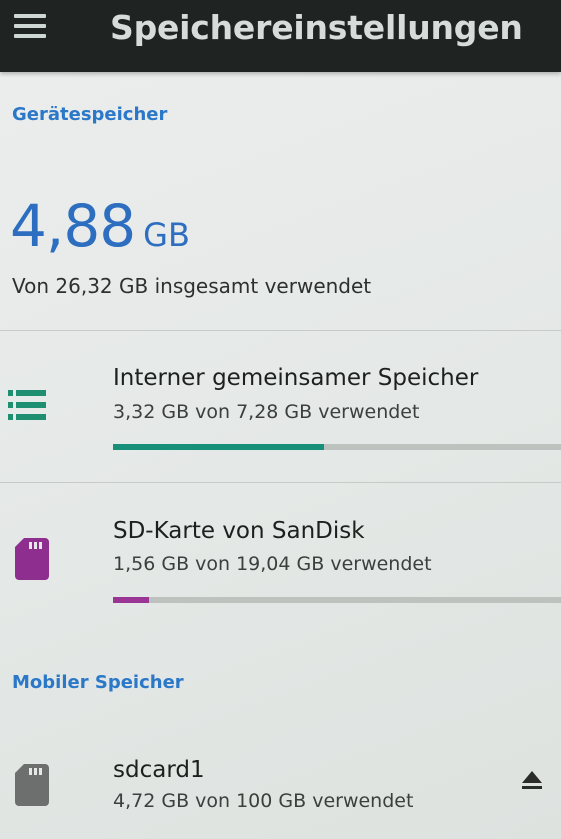 The image size is (561, 839). What do you see at coordinates (192, 286) in the screenshot?
I see `total-capacity-text: Von 26,32 GB insgesamt verwendet` at bounding box center [192, 286].